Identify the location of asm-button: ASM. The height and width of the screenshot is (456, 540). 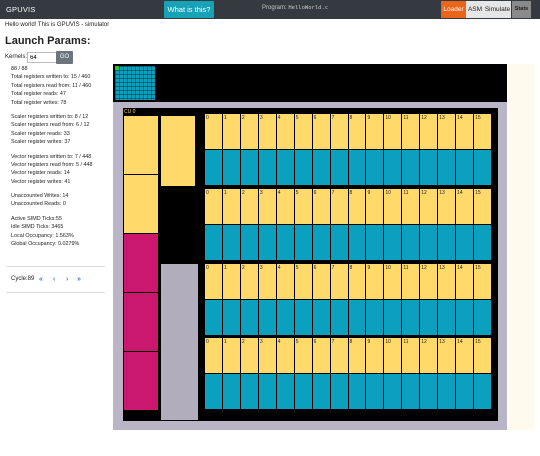
(475, 9).